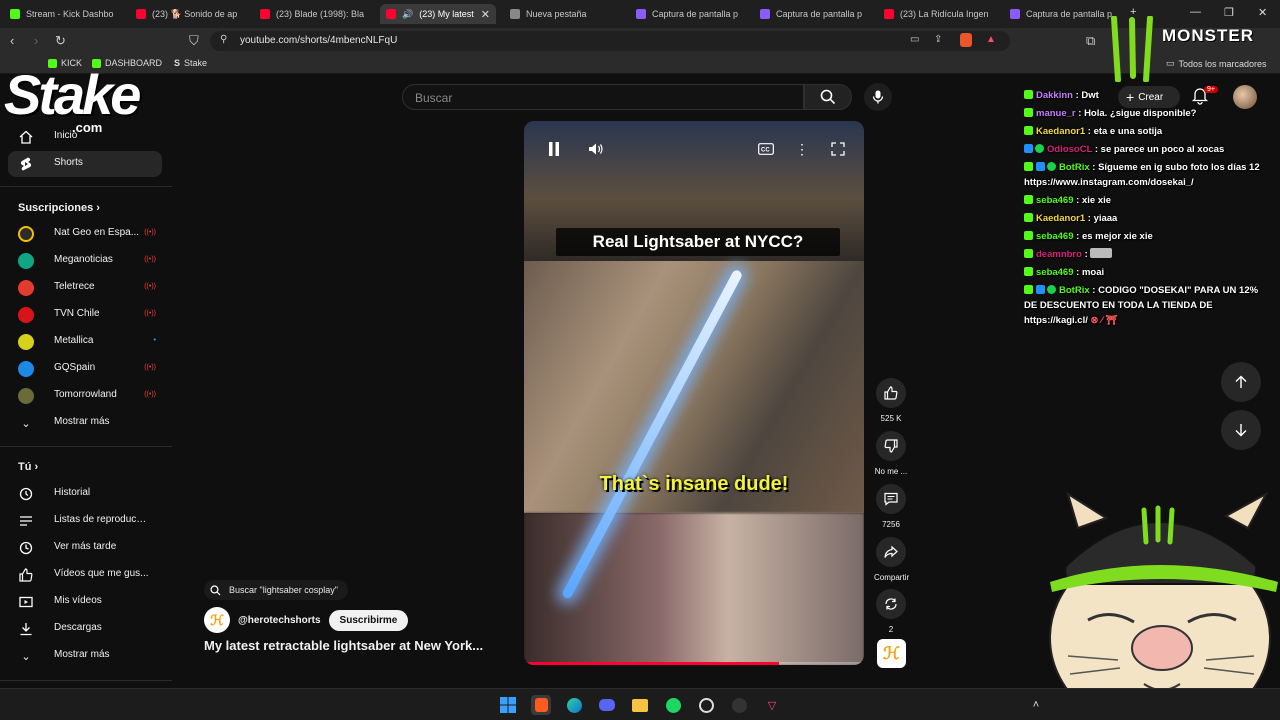  What do you see at coordinates (891, 446) in the screenshot?
I see `dislike-button` at bounding box center [891, 446].